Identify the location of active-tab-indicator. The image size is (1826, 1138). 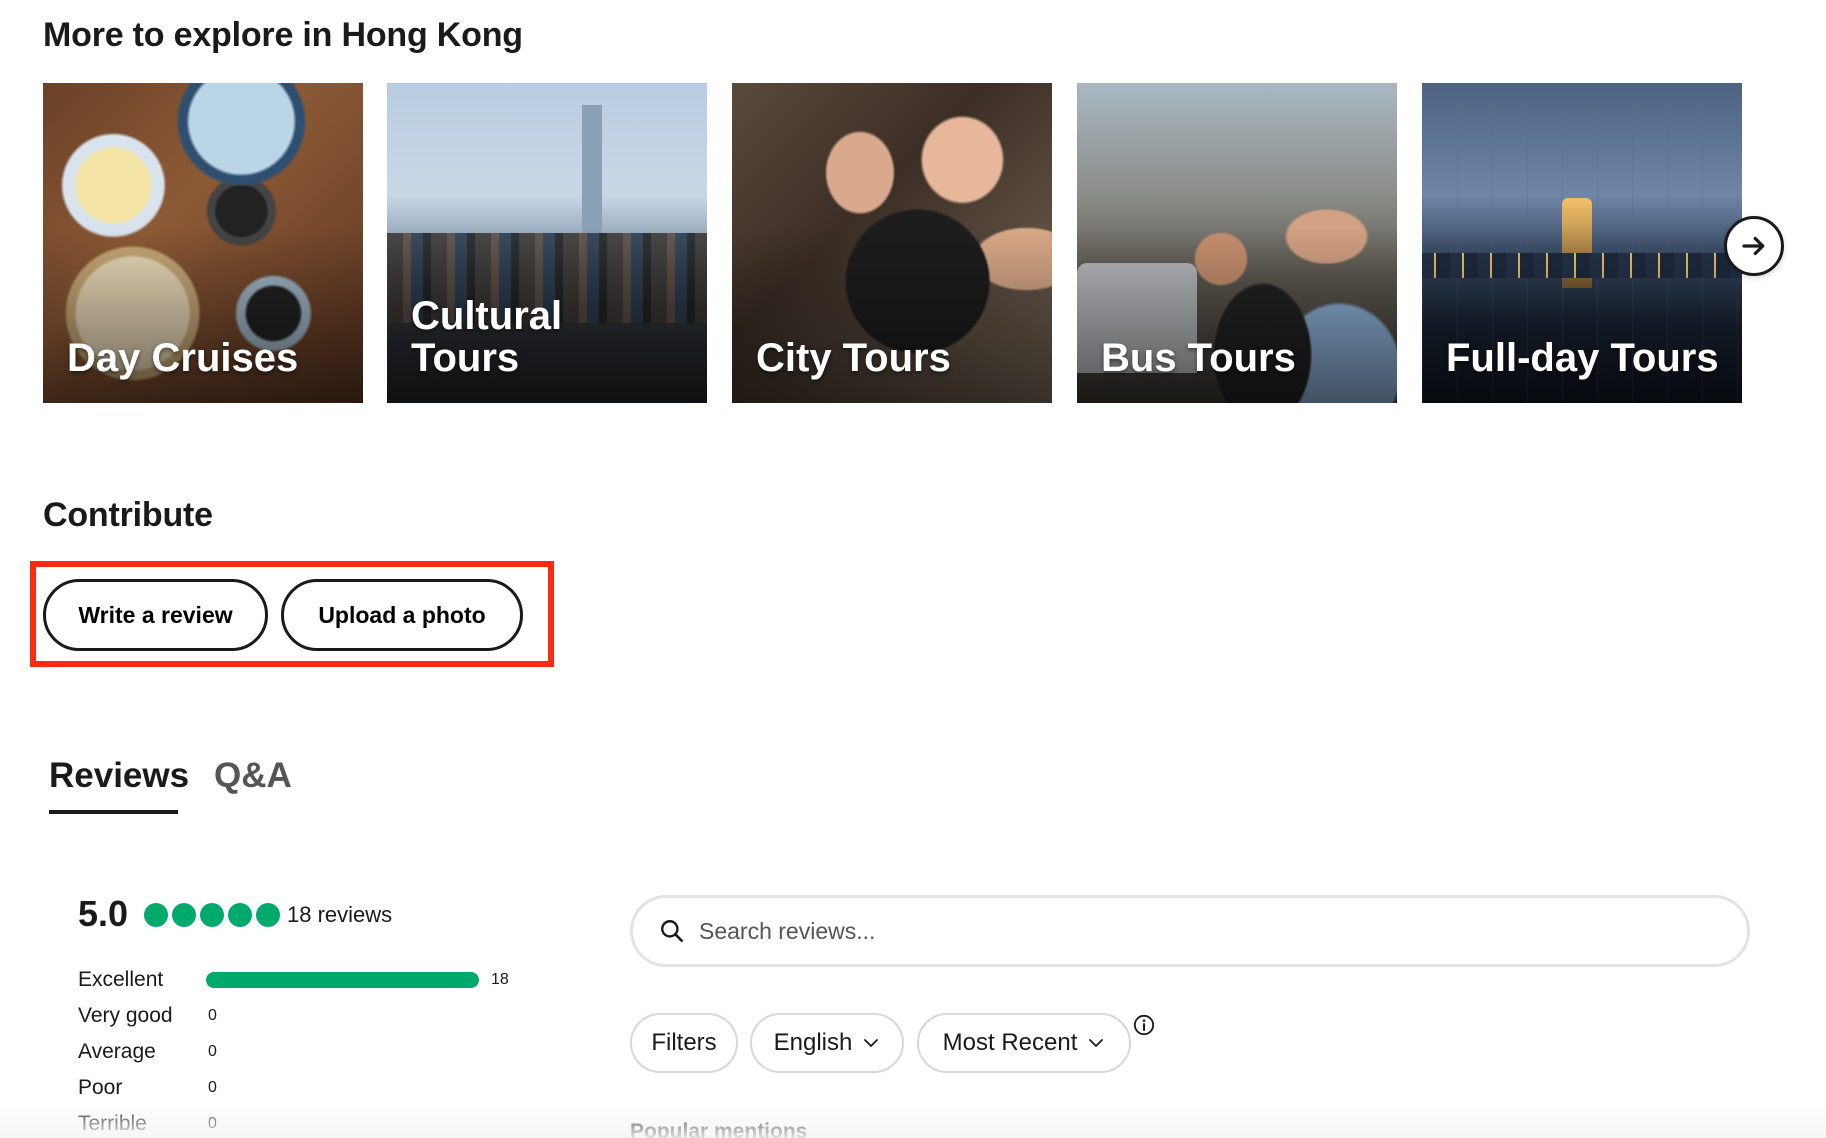
(113, 812).